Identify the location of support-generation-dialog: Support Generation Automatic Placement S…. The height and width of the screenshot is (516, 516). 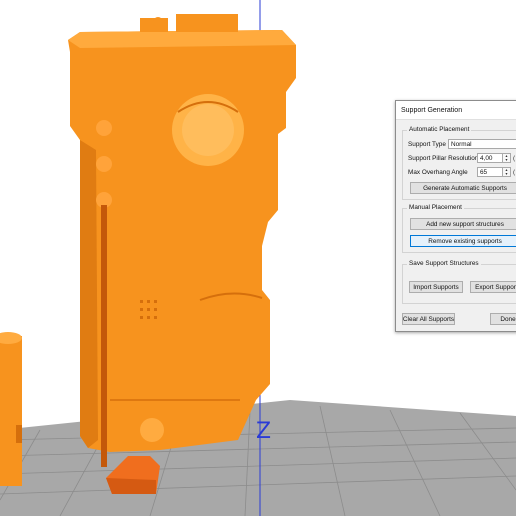
(455, 216).